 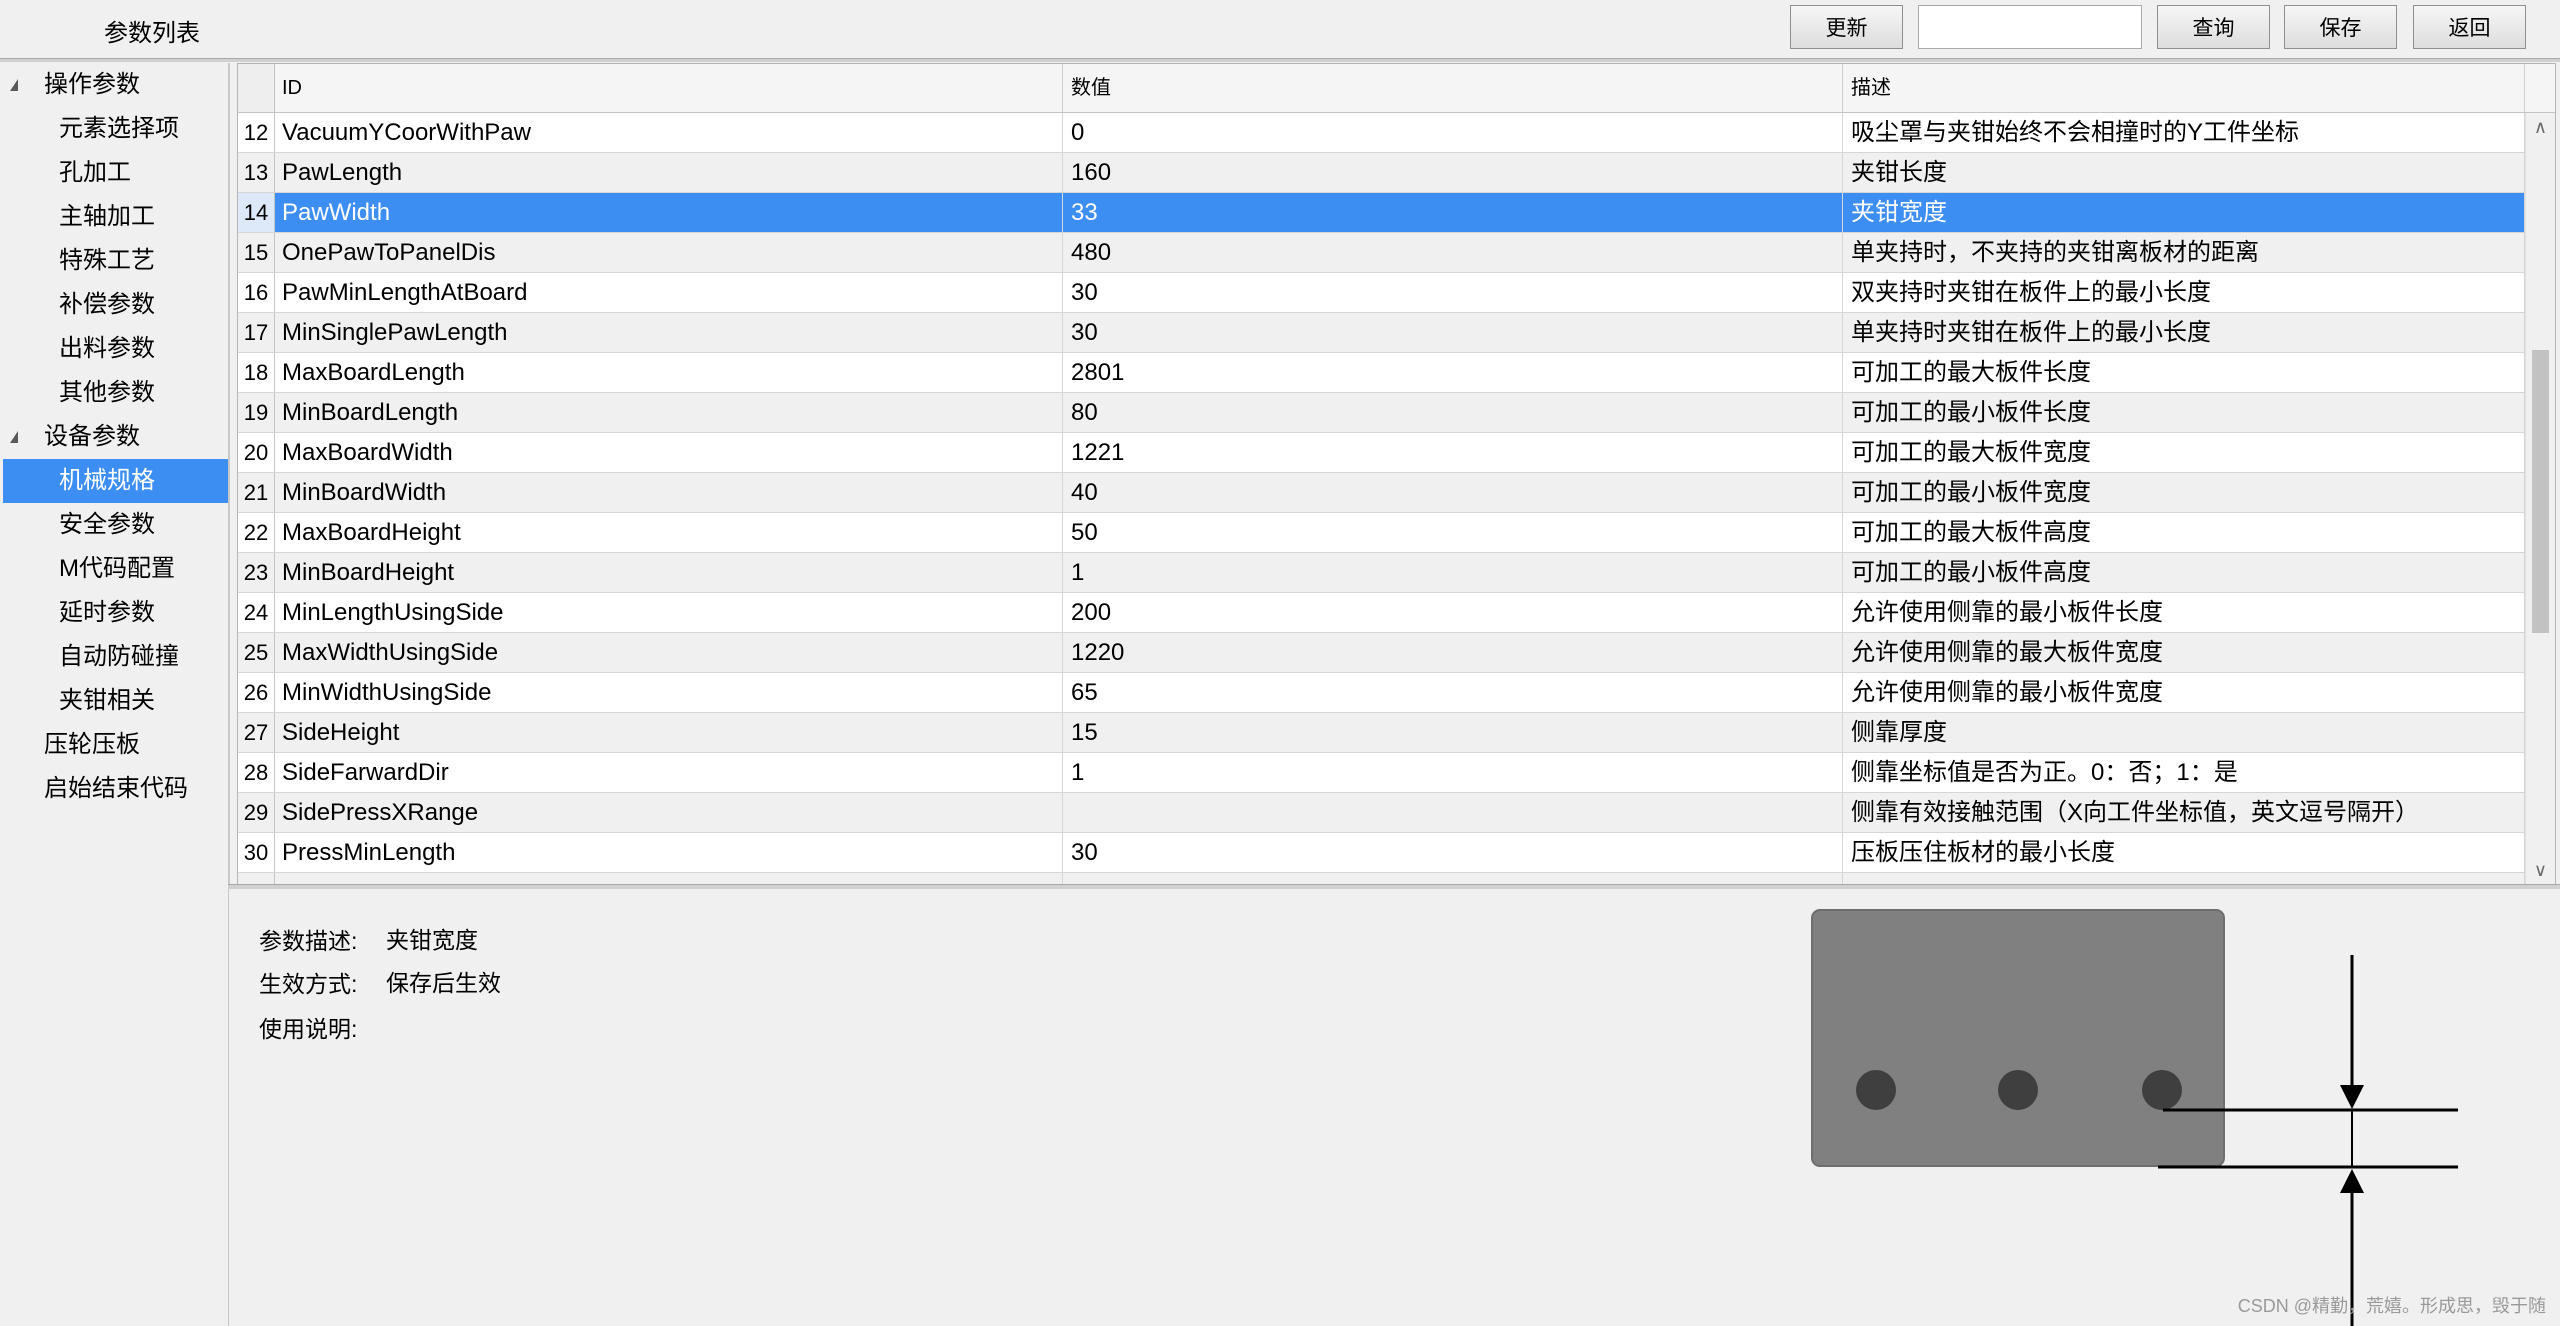 What do you see at coordinates (1453, 212) in the screenshot?
I see `cell-value: 33` at bounding box center [1453, 212].